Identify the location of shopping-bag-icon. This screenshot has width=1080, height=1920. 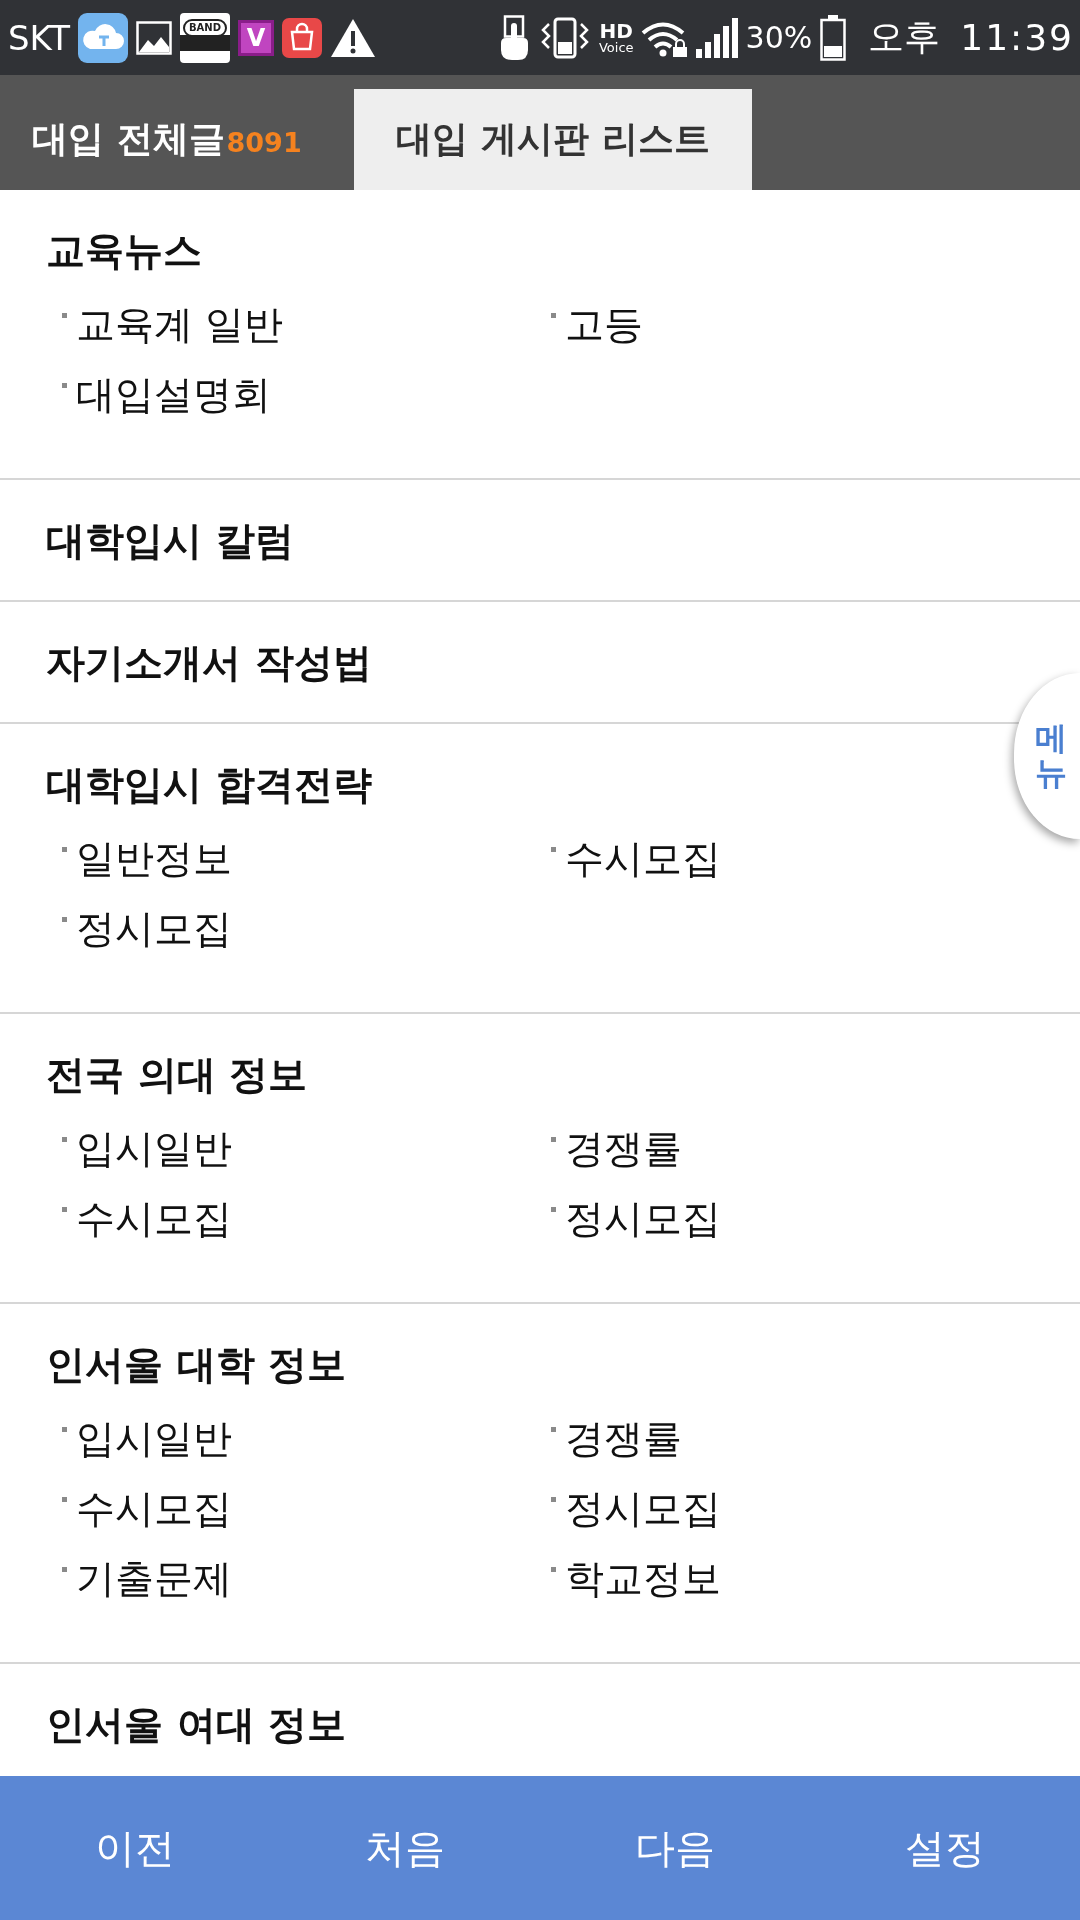
(302, 37).